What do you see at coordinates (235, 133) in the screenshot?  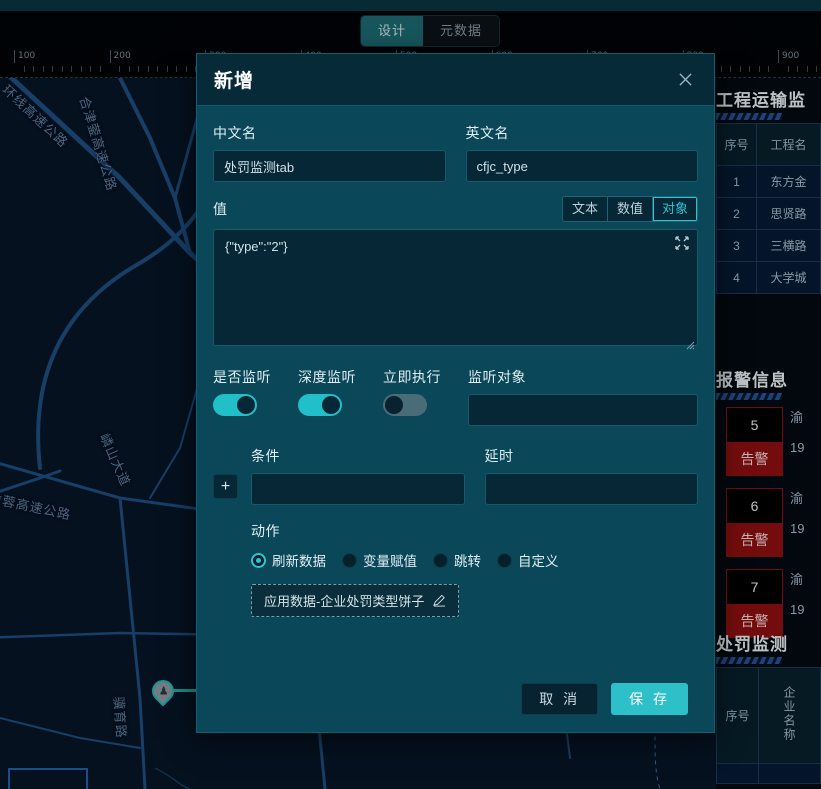 I see `cn-name-label: 中文名` at bounding box center [235, 133].